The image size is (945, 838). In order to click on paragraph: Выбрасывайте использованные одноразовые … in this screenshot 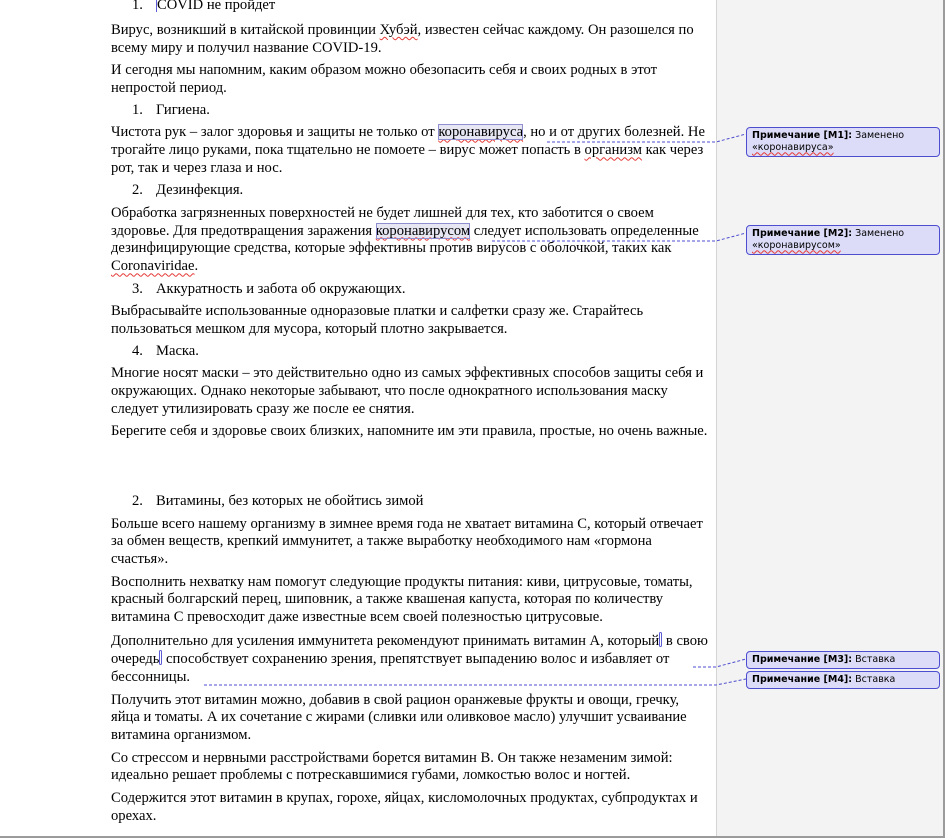, I will do `click(377, 319)`.